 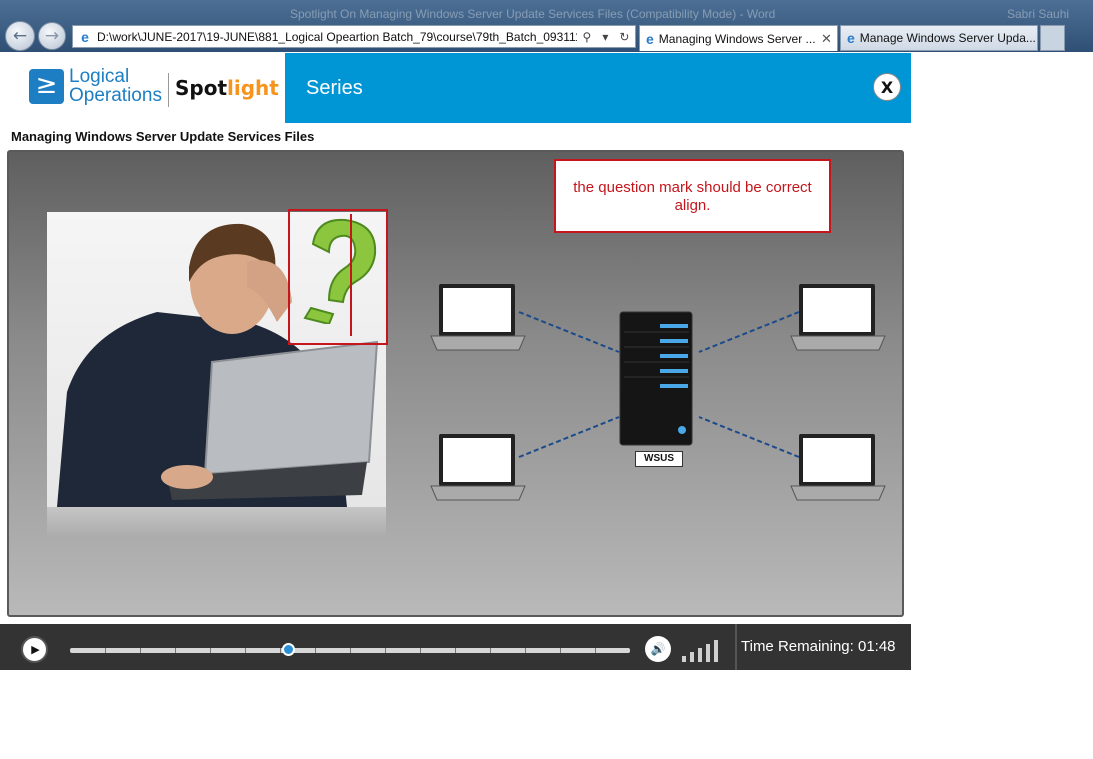 I want to click on logical-operations-logo-text: Logical Operations, so click(x=115, y=86).